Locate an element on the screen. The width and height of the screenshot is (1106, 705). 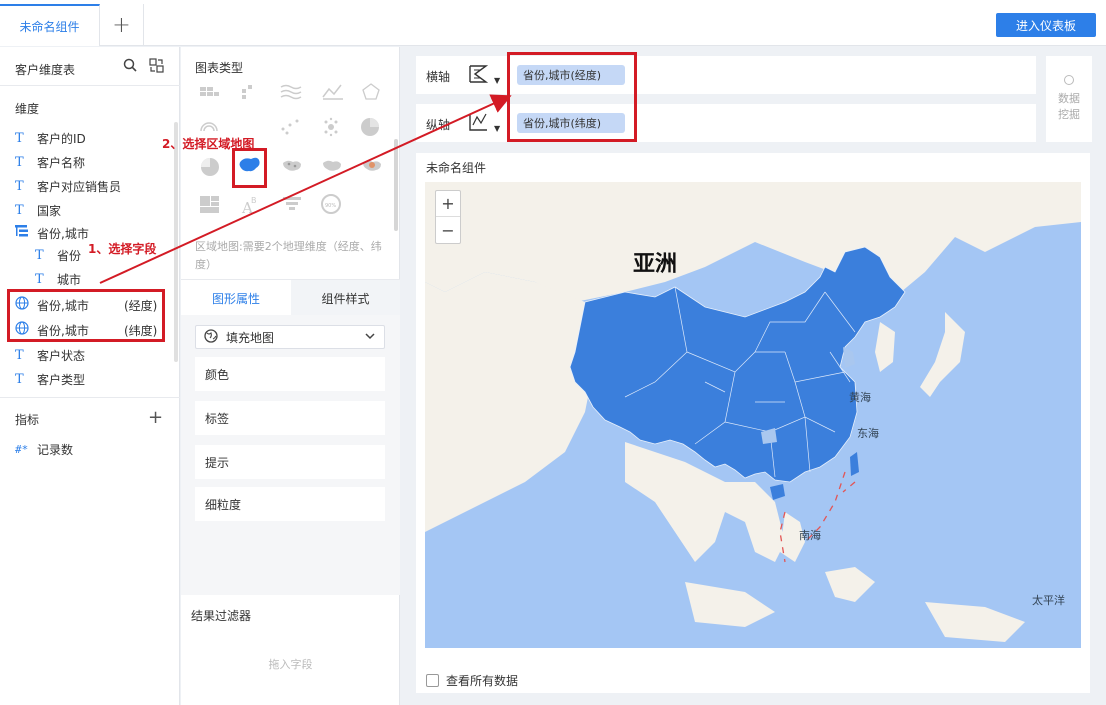
field-province: T 省份 is located at coordinates (58, 255).